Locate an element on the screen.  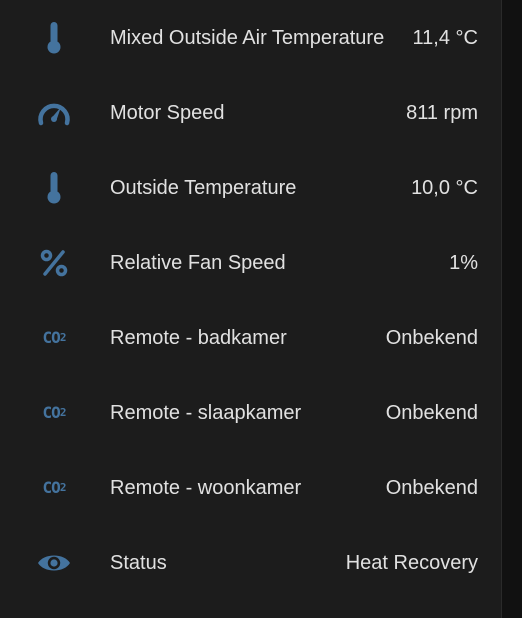
entity-row-remote-woonkamer: CO 2 Remote - woonkamer Onbekend is located at coordinates (251, 487).